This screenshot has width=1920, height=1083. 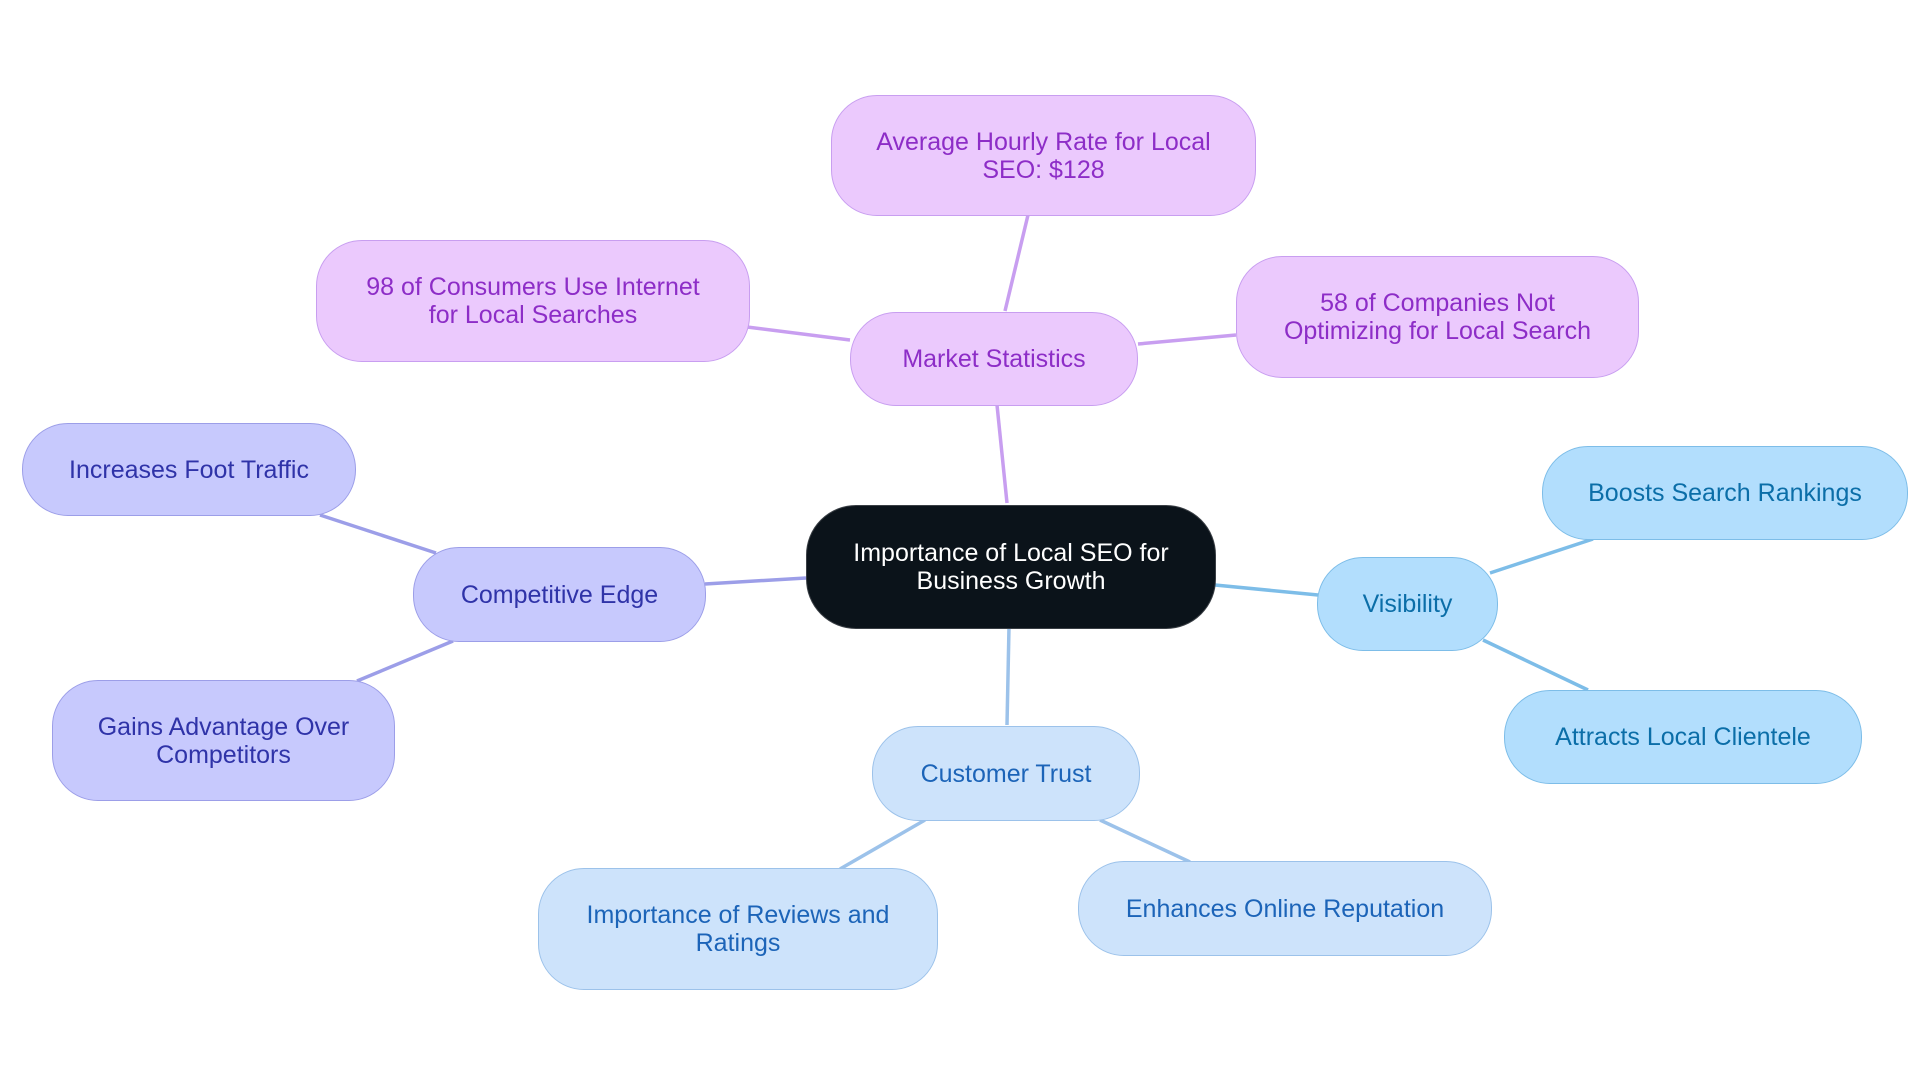 I want to click on companies-not-optimizing-line1: 58 of Companies Not, so click(x=1437, y=303).